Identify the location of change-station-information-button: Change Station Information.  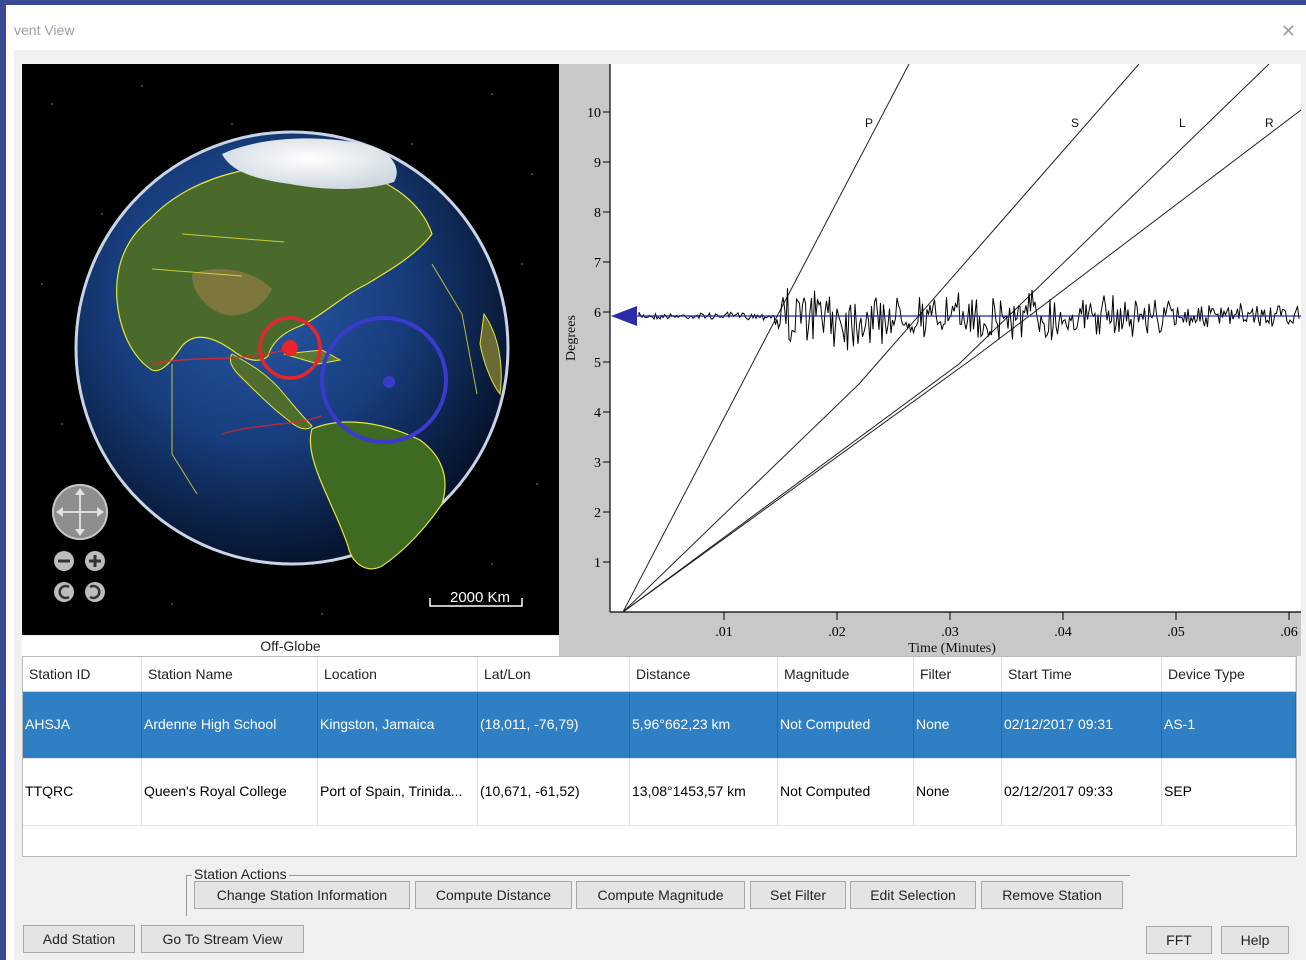
(302, 895).